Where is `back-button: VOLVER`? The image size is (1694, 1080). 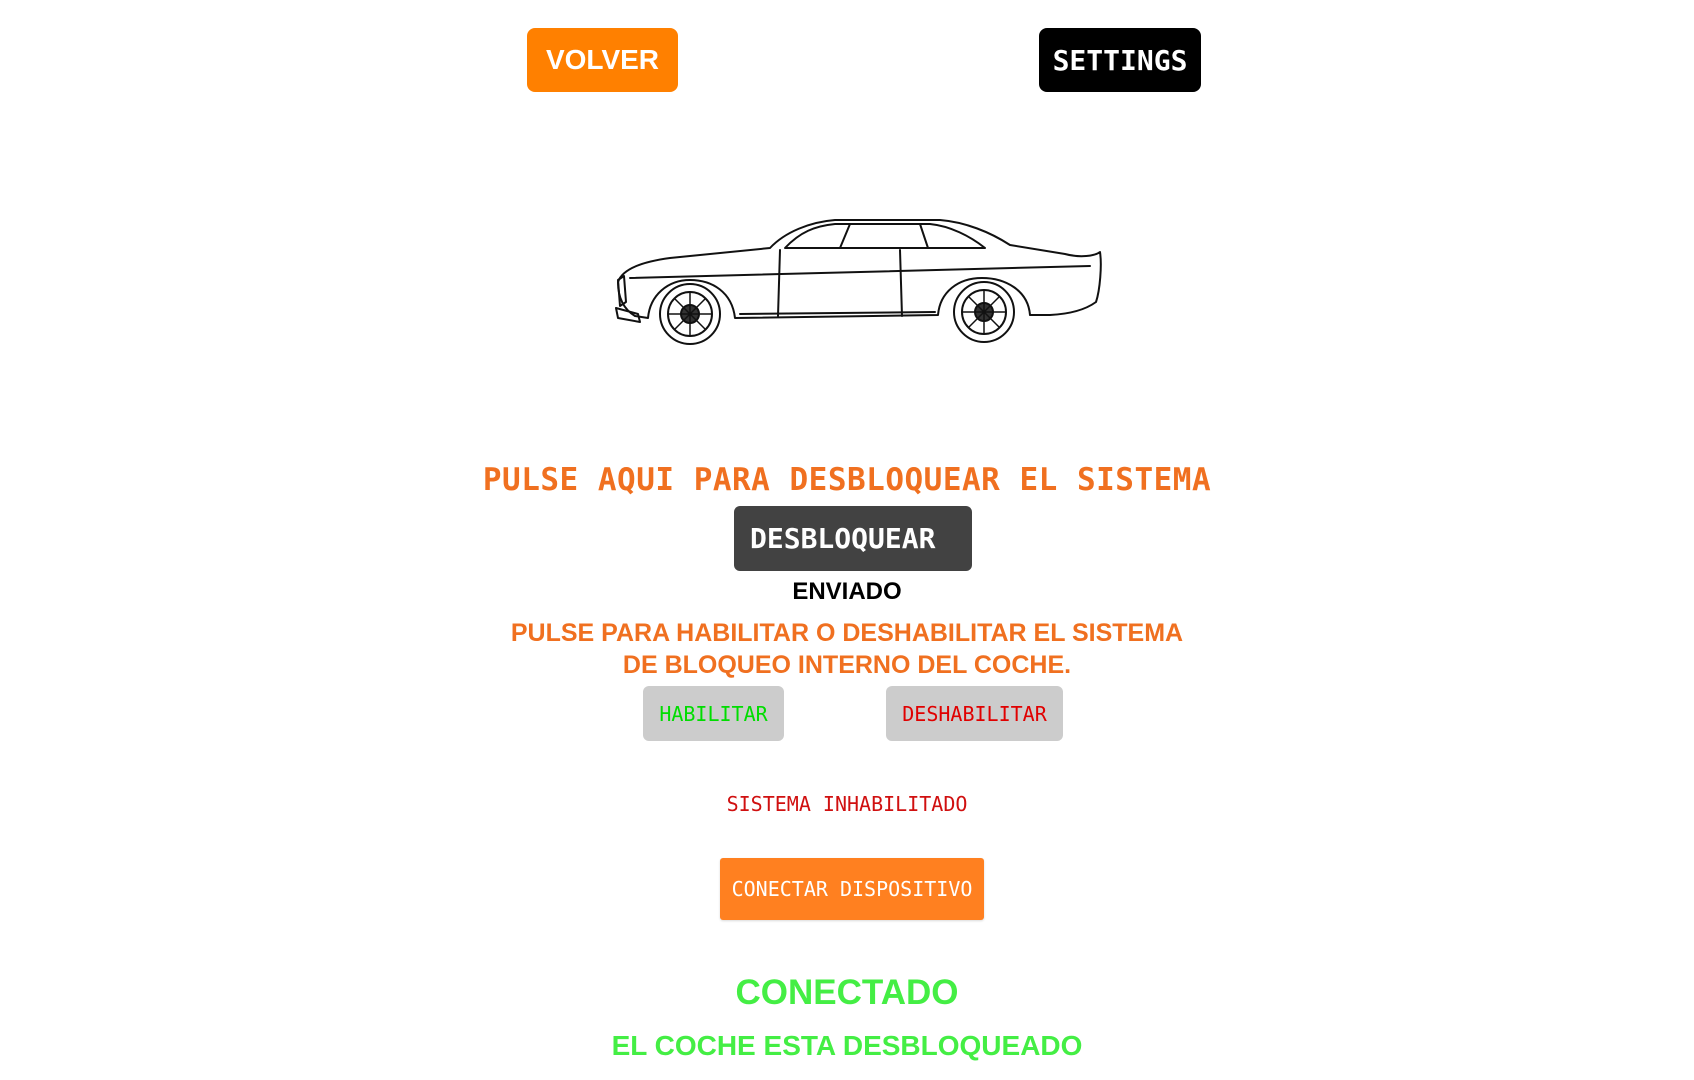 back-button: VOLVER is located at coordinates (602, 60).